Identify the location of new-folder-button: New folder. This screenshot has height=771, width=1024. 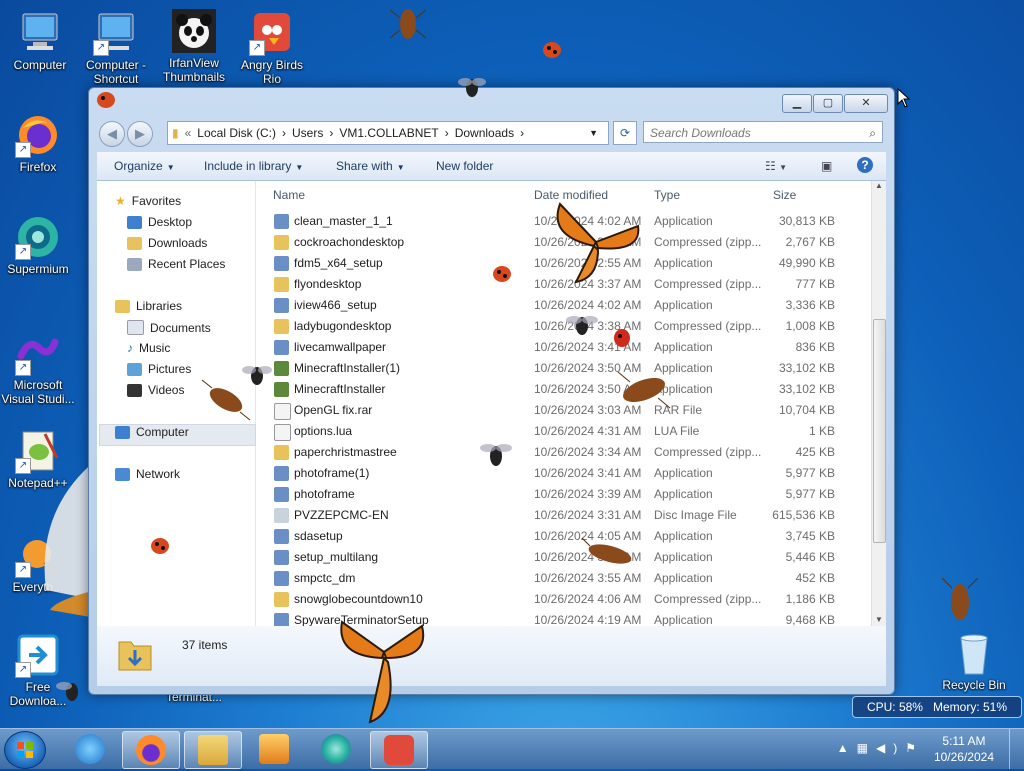
(464, 166).